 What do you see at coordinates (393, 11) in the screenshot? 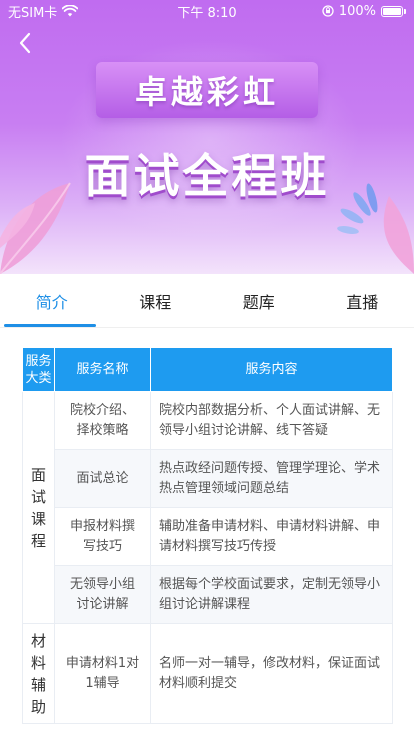
I see `battery-icon` at bounding box center [393, 11].